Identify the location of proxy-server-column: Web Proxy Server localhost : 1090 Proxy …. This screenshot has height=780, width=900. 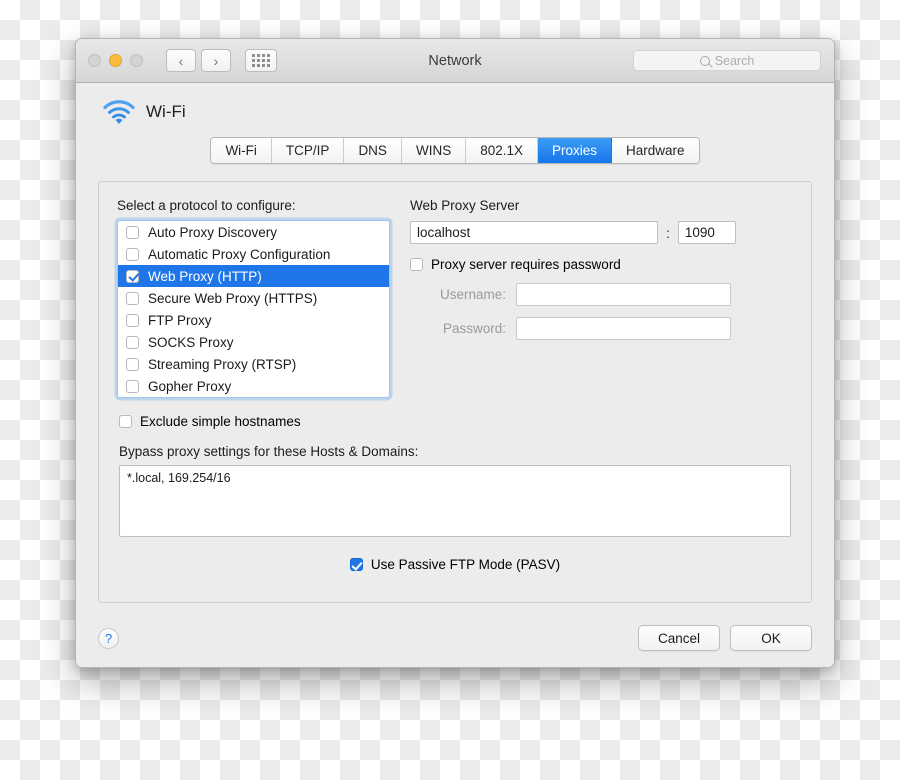
(591, 298).